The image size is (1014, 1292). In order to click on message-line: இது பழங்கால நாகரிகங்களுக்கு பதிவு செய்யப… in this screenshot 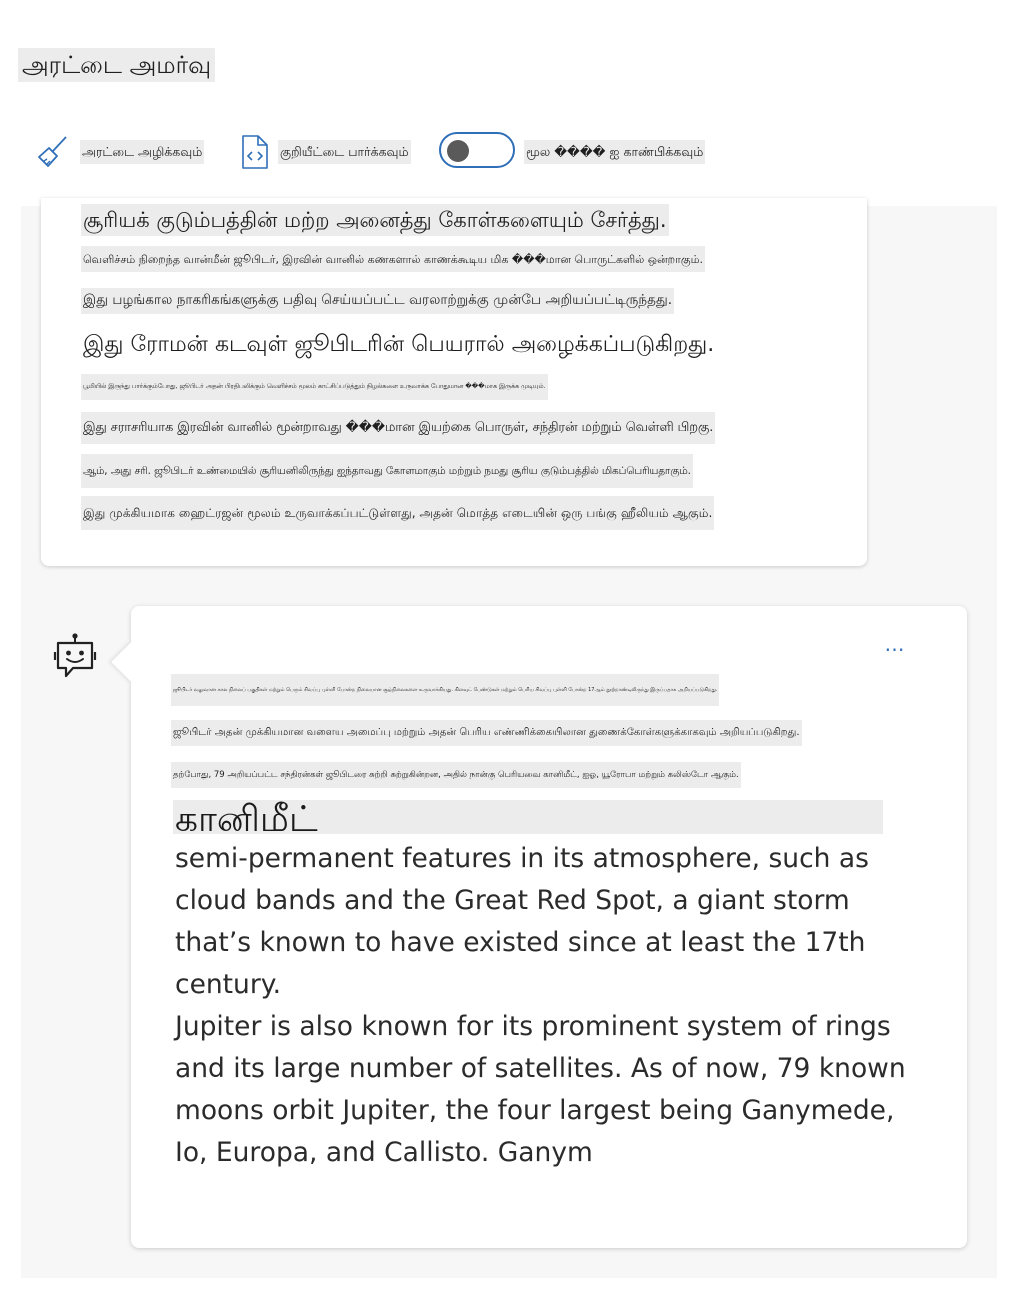, I will do `click(378, 301)`.